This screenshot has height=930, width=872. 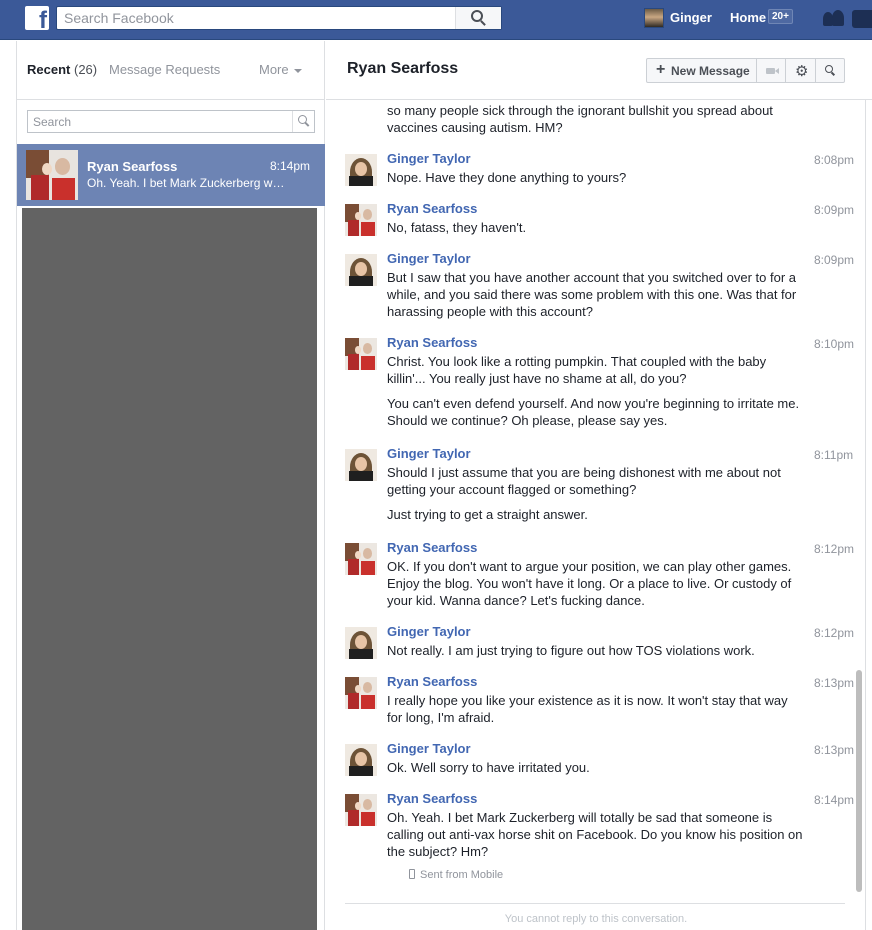 What do you see at coordinates (834, 800) in the screenshot?
I see `message-time: 8:14pm` at bounding box center [834, 800].